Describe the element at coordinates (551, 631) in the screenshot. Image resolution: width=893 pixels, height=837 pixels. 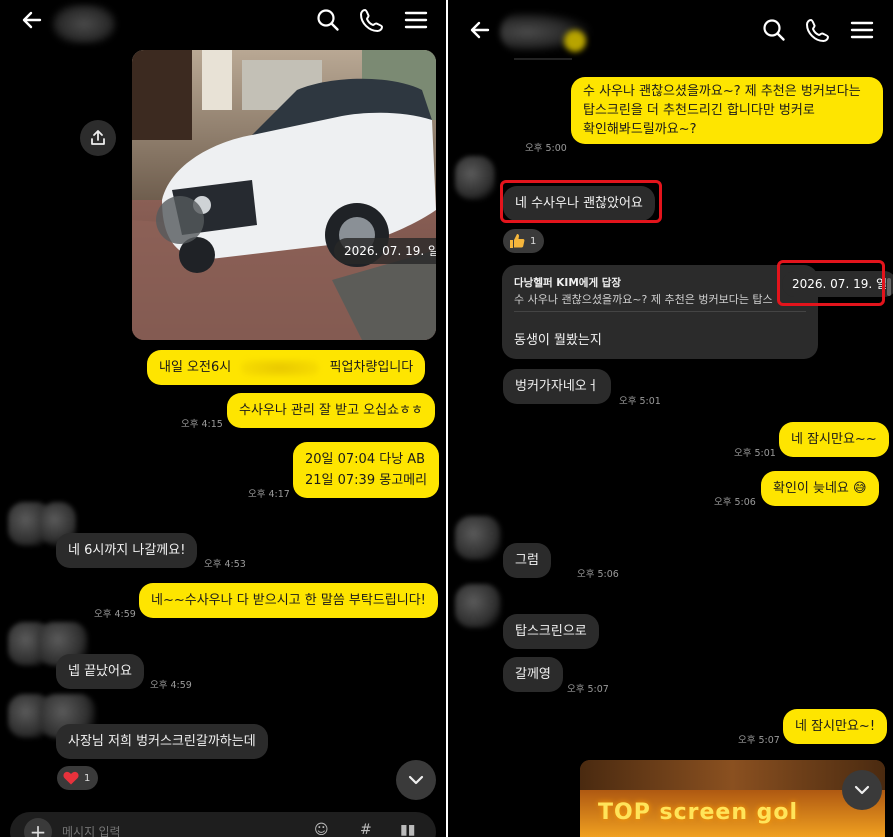
I see `message-bubble: 탑스크린으로` at that location.